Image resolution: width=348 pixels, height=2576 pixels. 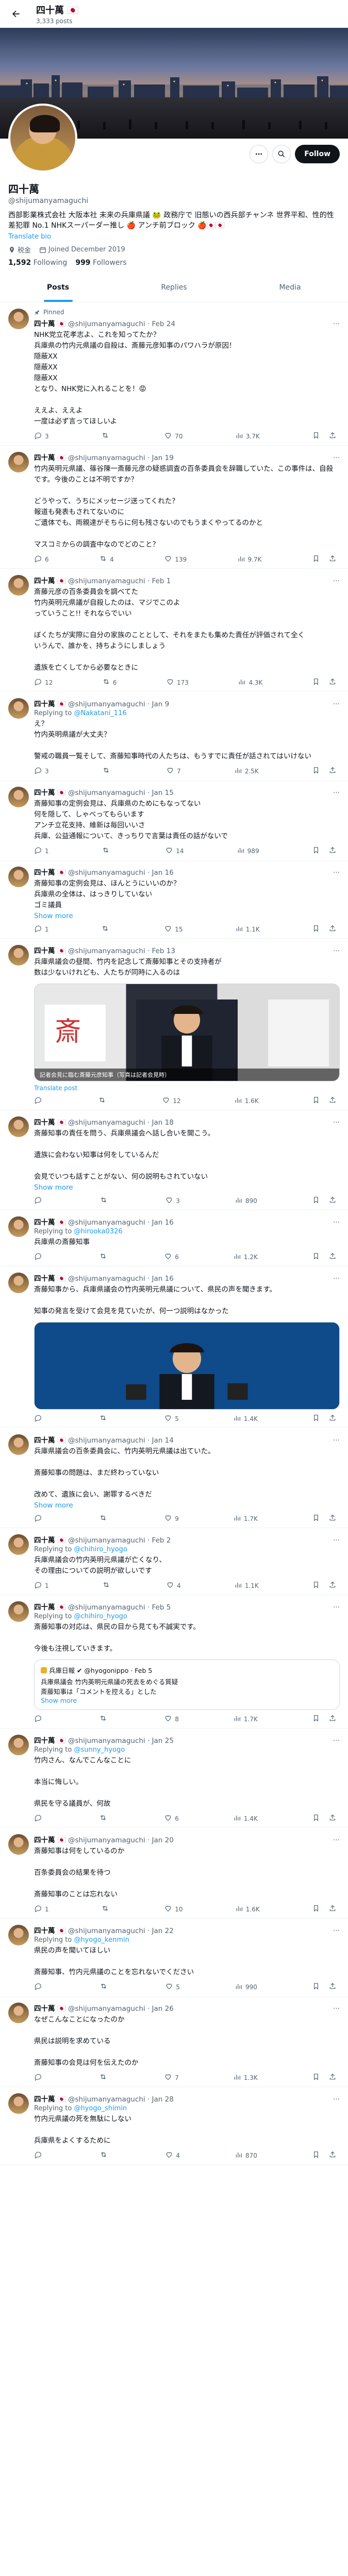 I want to click on reply-button: 6, so click(x=41, y=559).